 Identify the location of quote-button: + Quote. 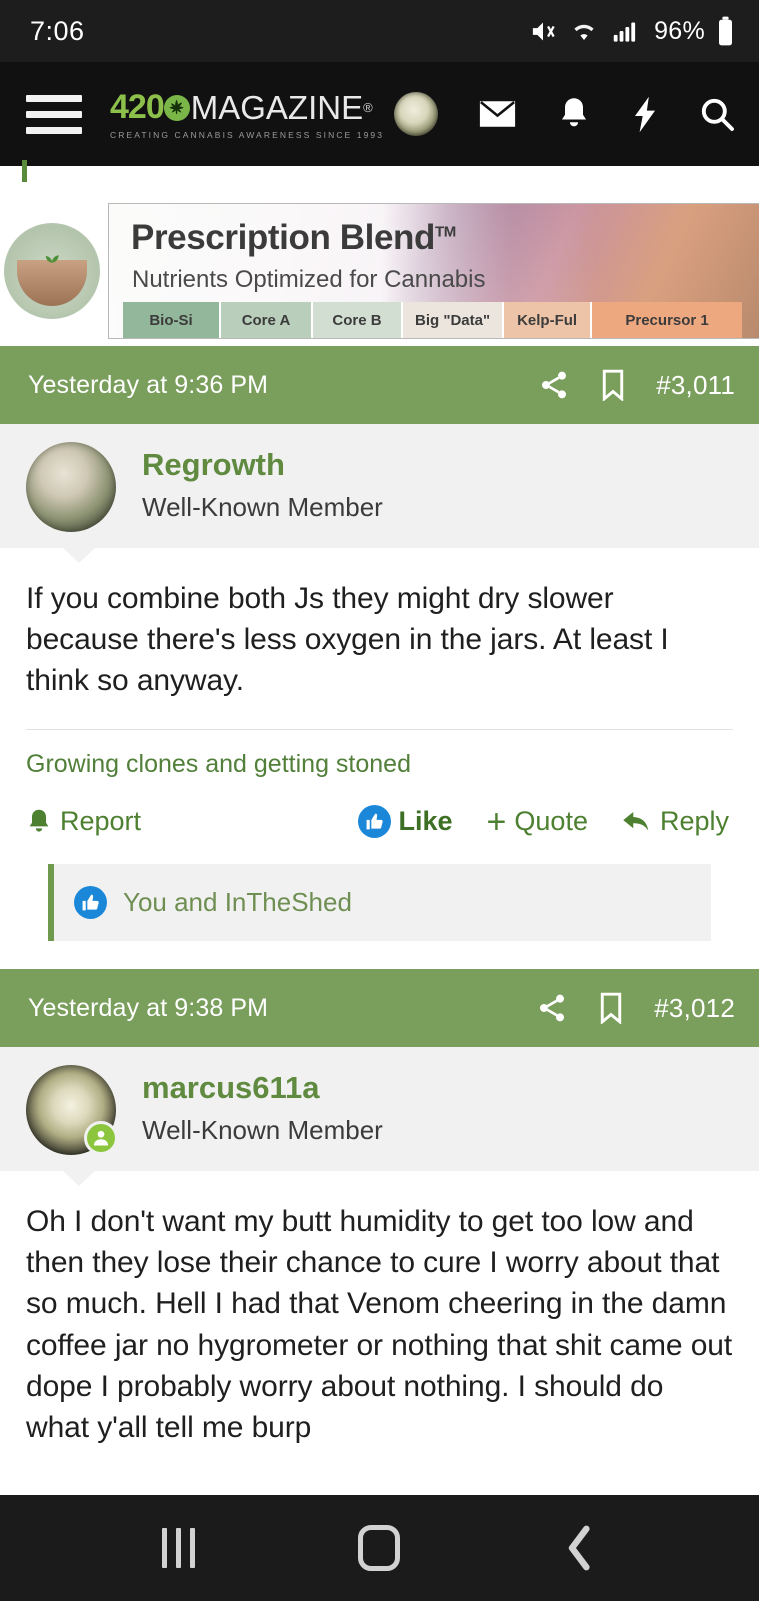
(537, 821).